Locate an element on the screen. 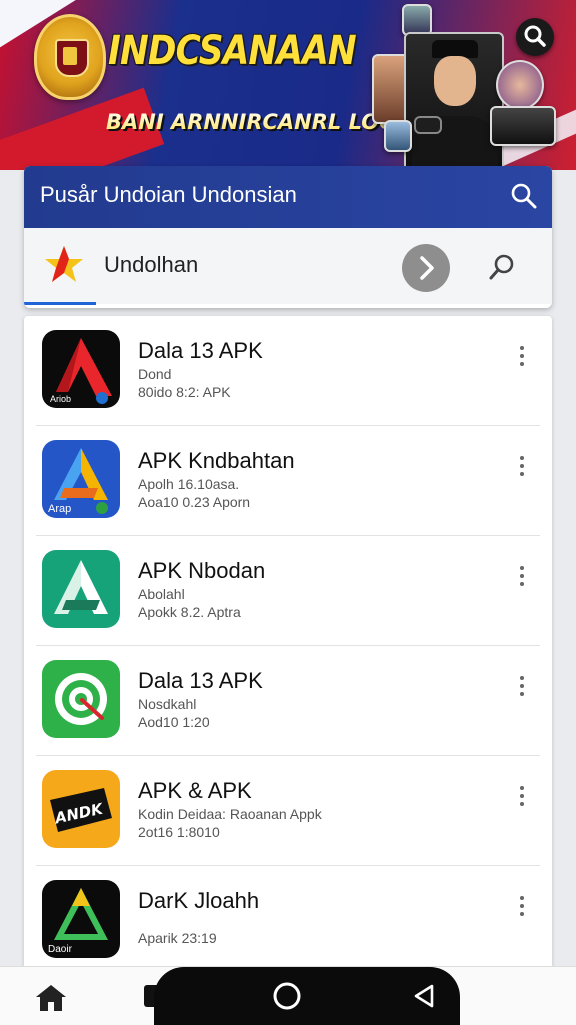  list-item: Dala 13 APK Nosdkahl Aod10 1:20 is located at coordinates (288, 701).